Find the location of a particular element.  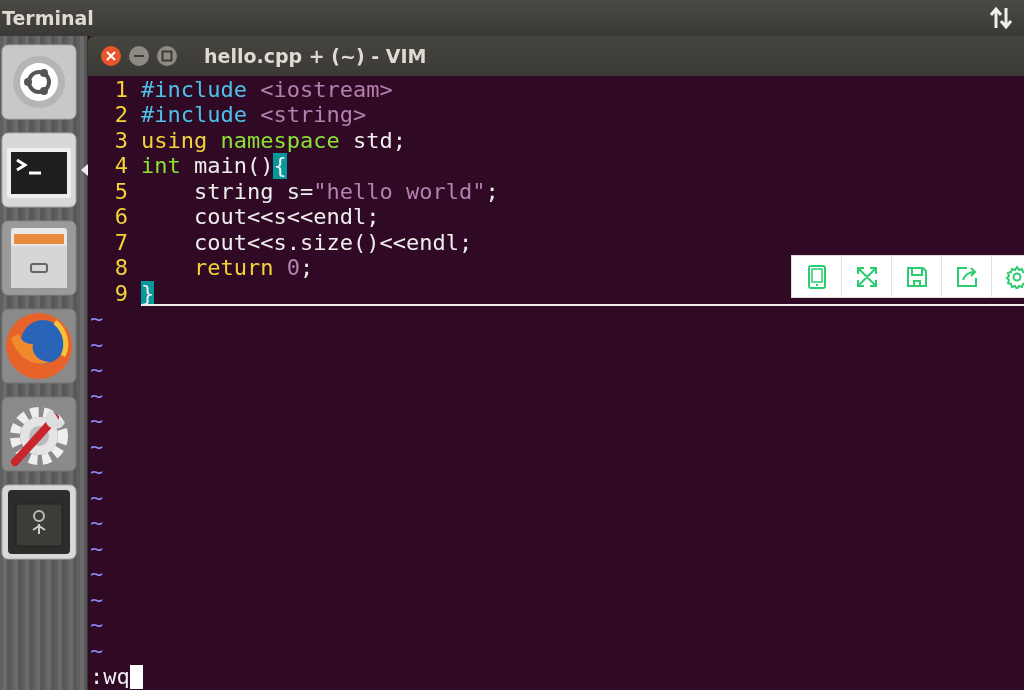

code-text: string s= is located at coordinates (253, 191).